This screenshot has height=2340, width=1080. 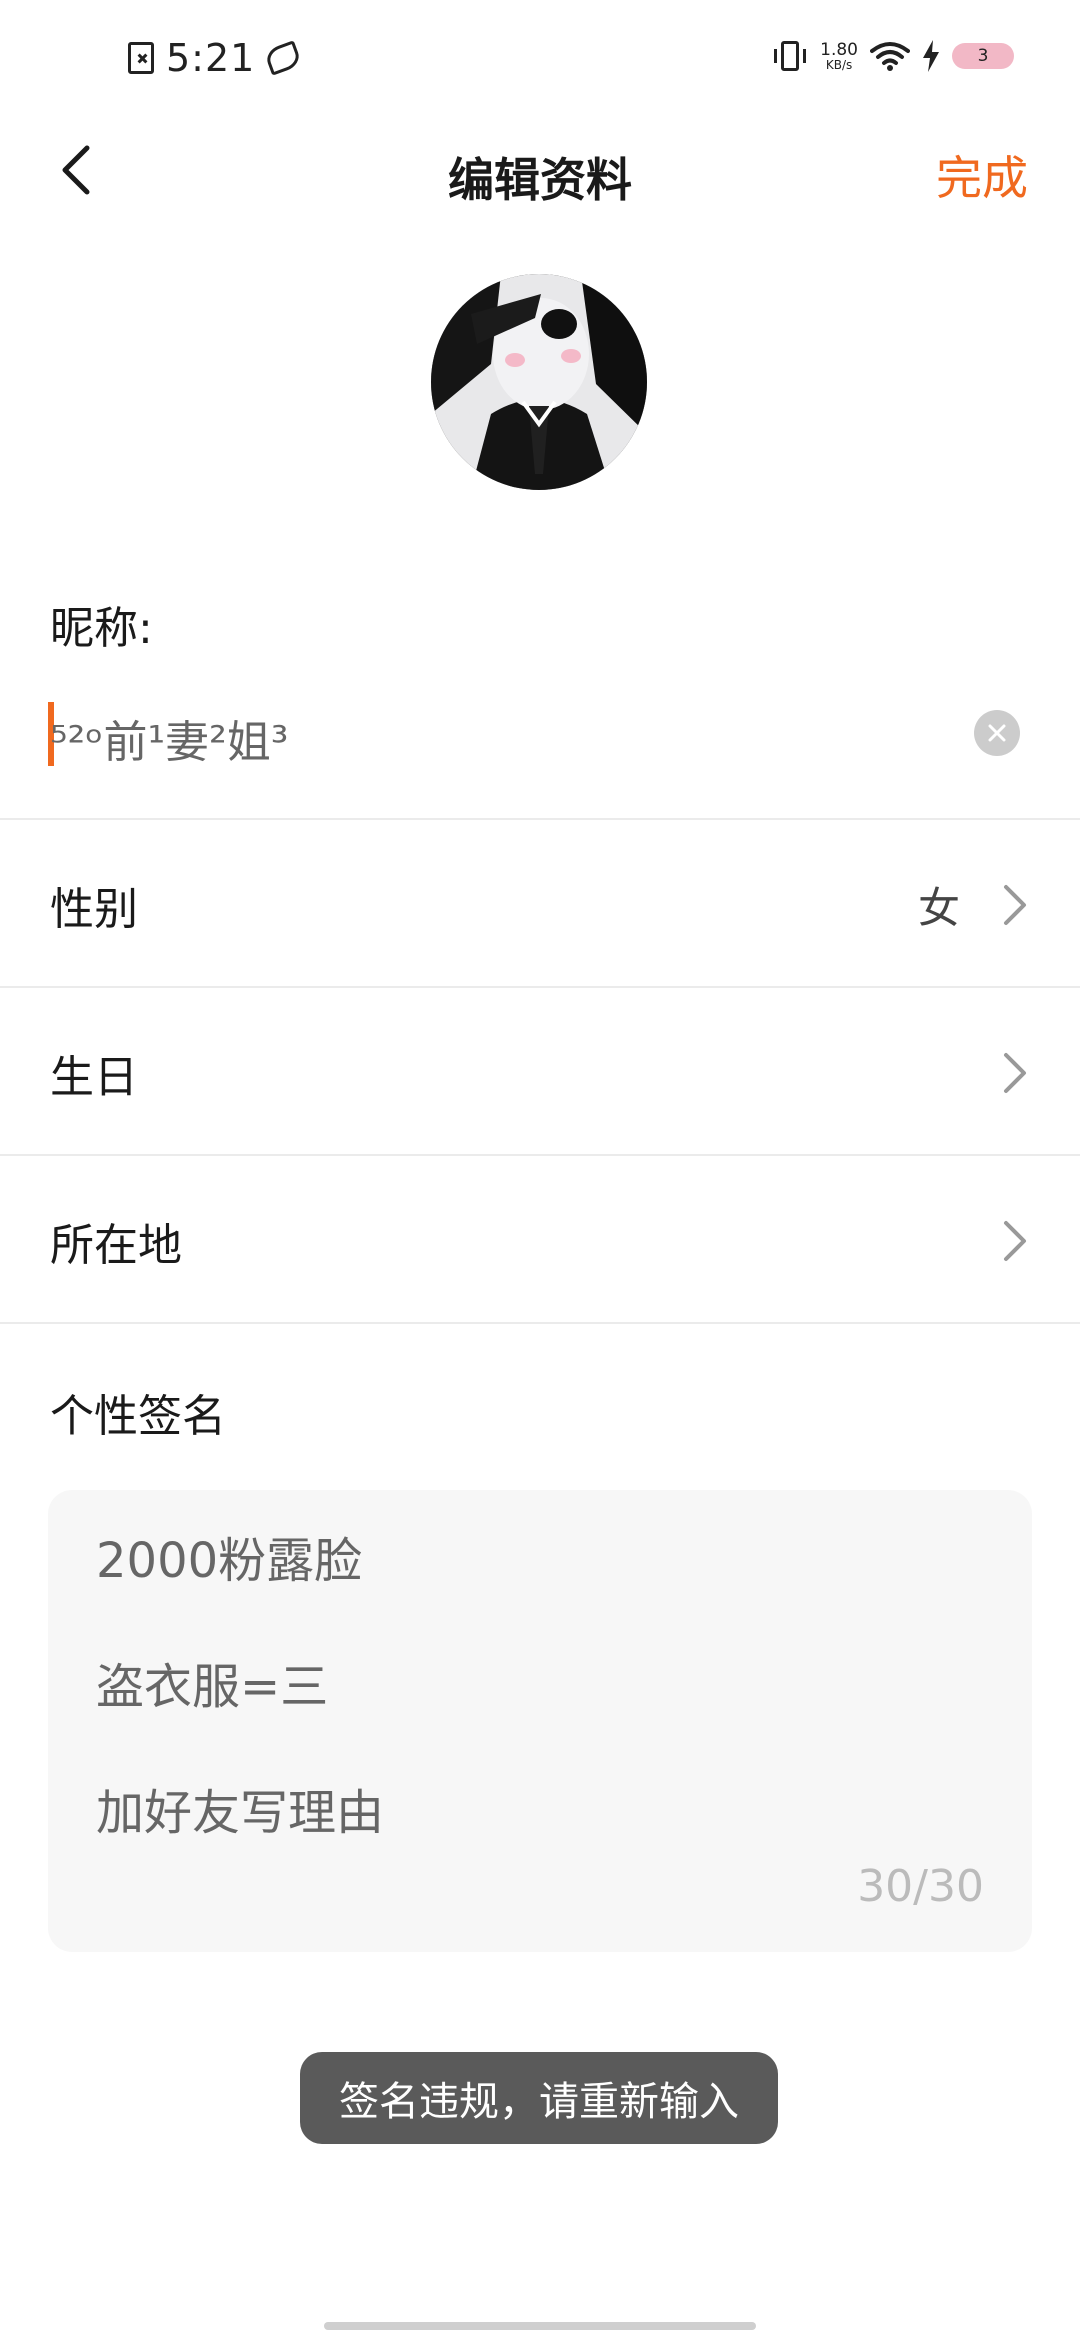 What do you see at coordinates (920, 1886) in the screenshot?
I see `character-counter: 30/30` at bounding box center [920, 1886].